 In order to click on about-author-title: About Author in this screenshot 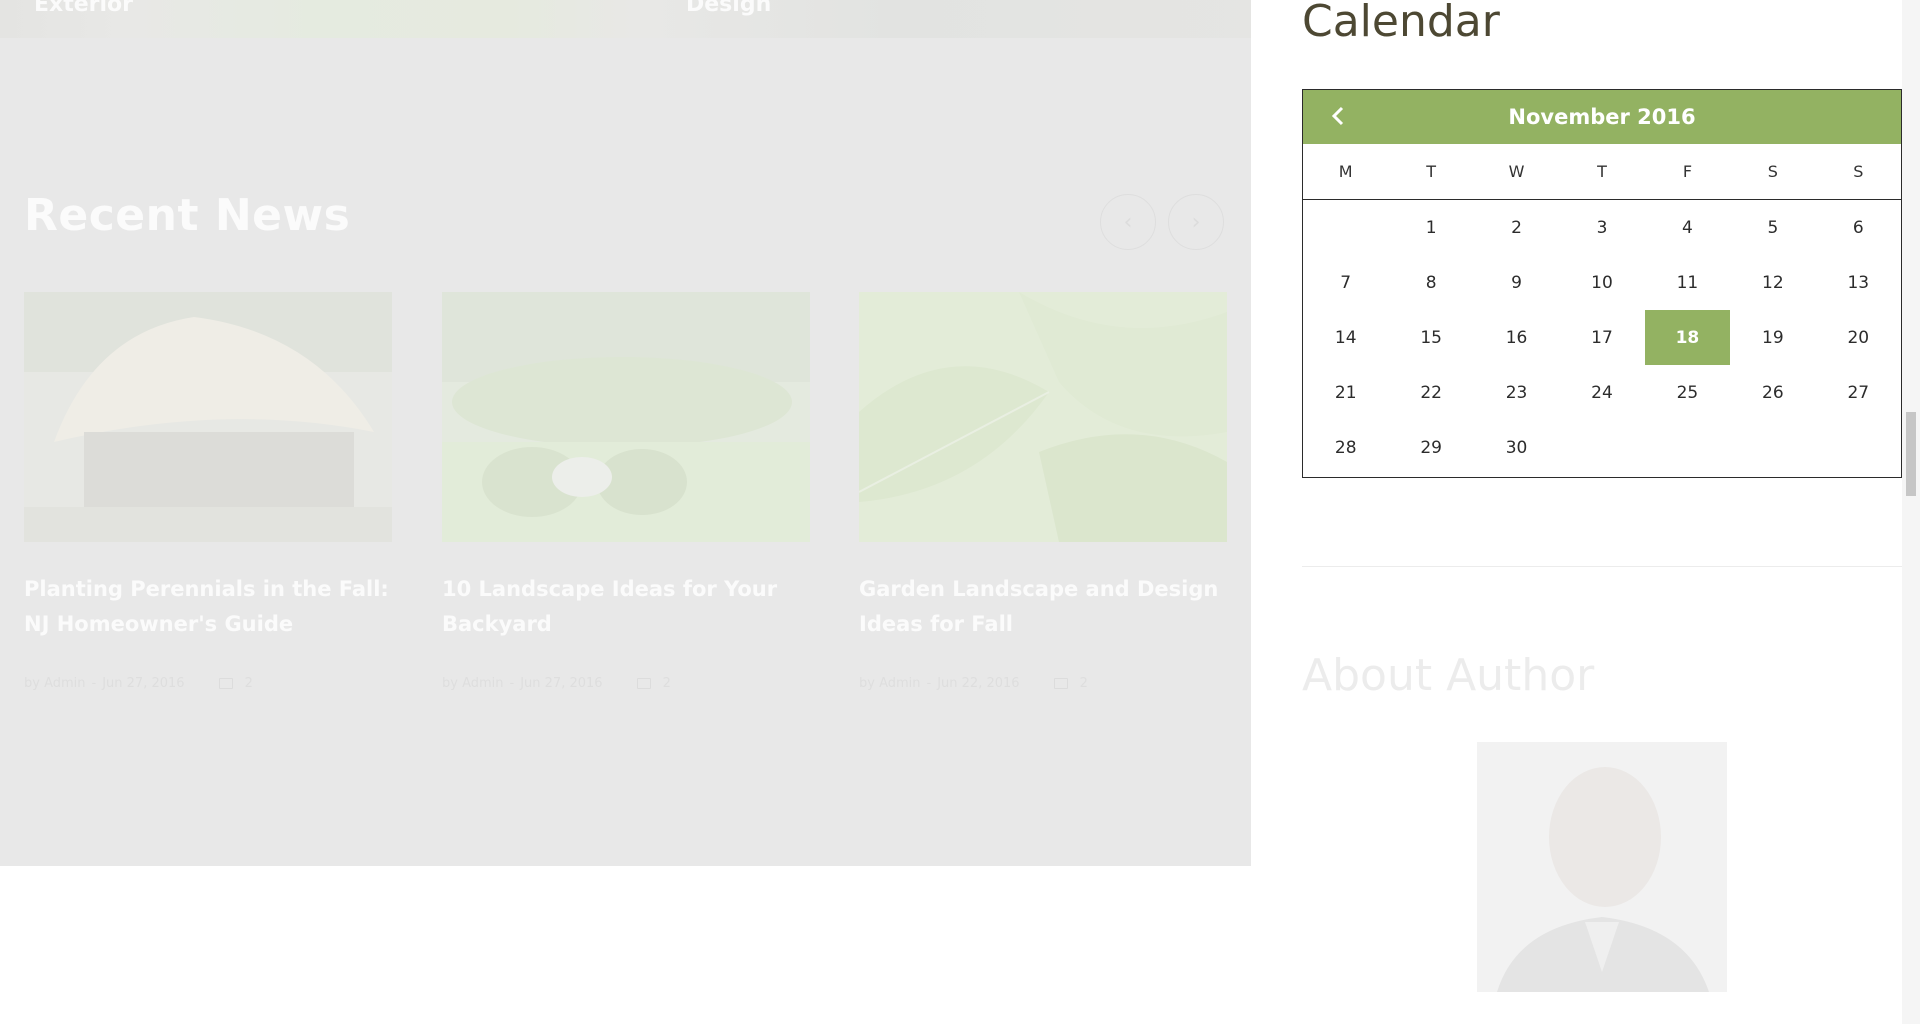, I will do `click(1448, 675)`.